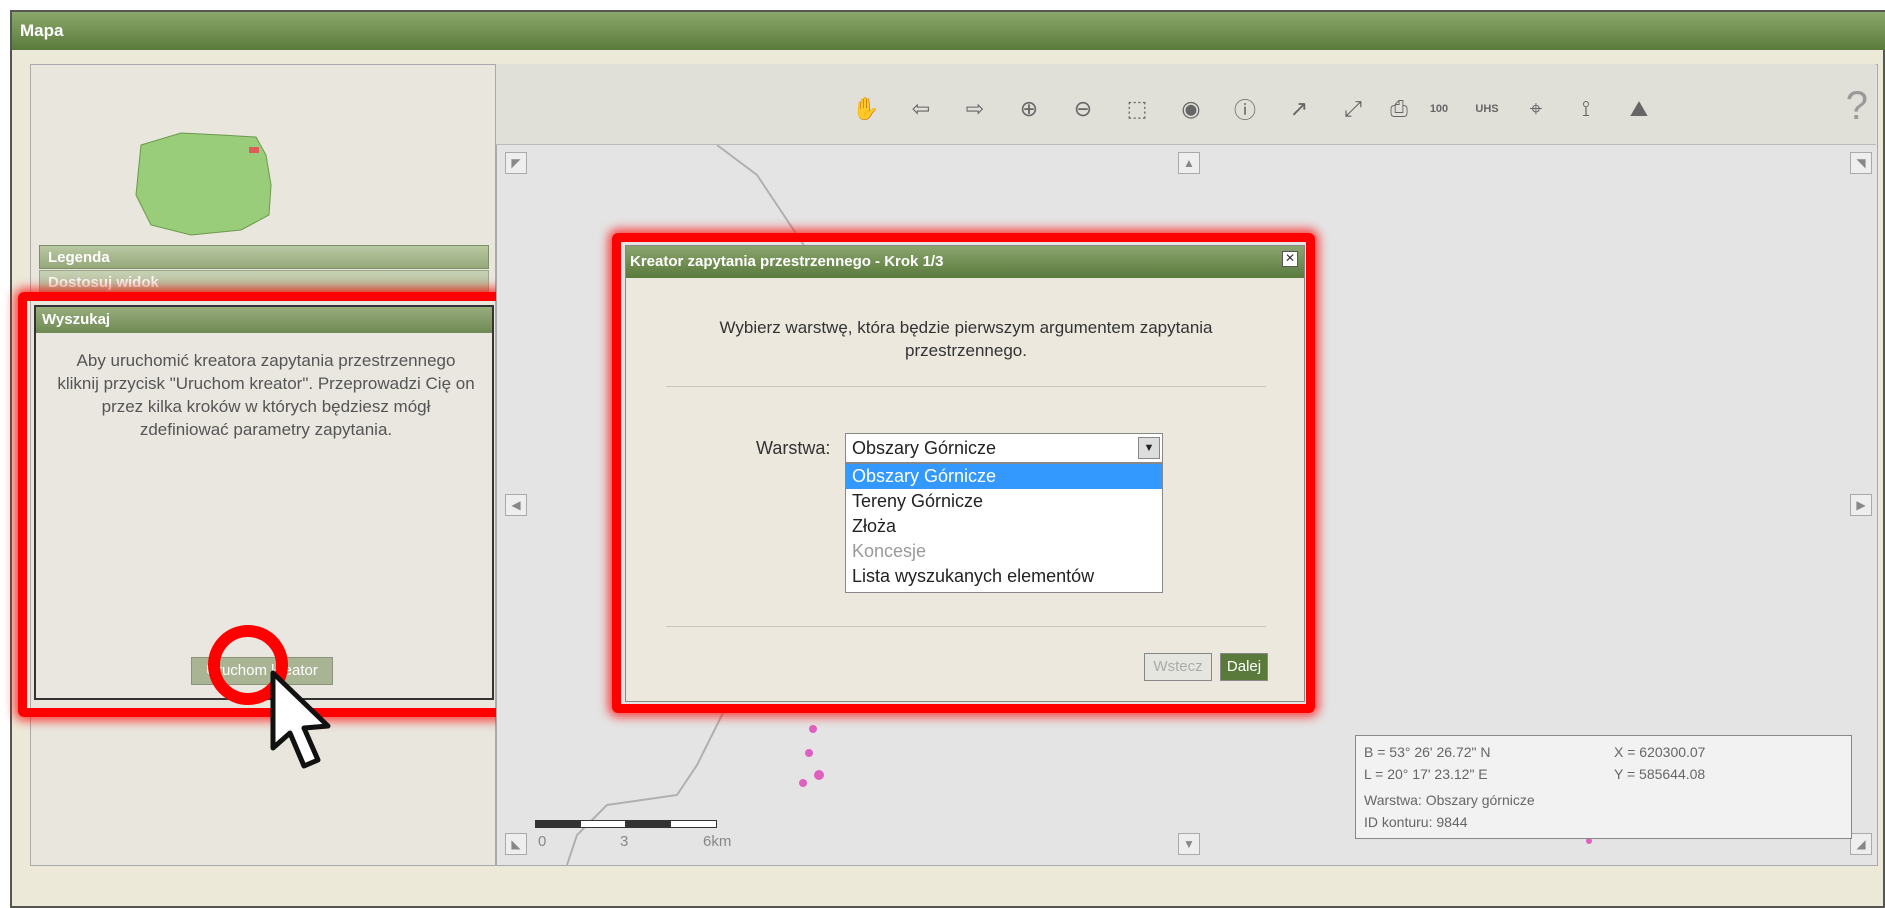  What do you see at coordinates (1191, 109) in the screenshot?
I see `zoom-extent-icon: ◉` at bounding box center [1191, 109].